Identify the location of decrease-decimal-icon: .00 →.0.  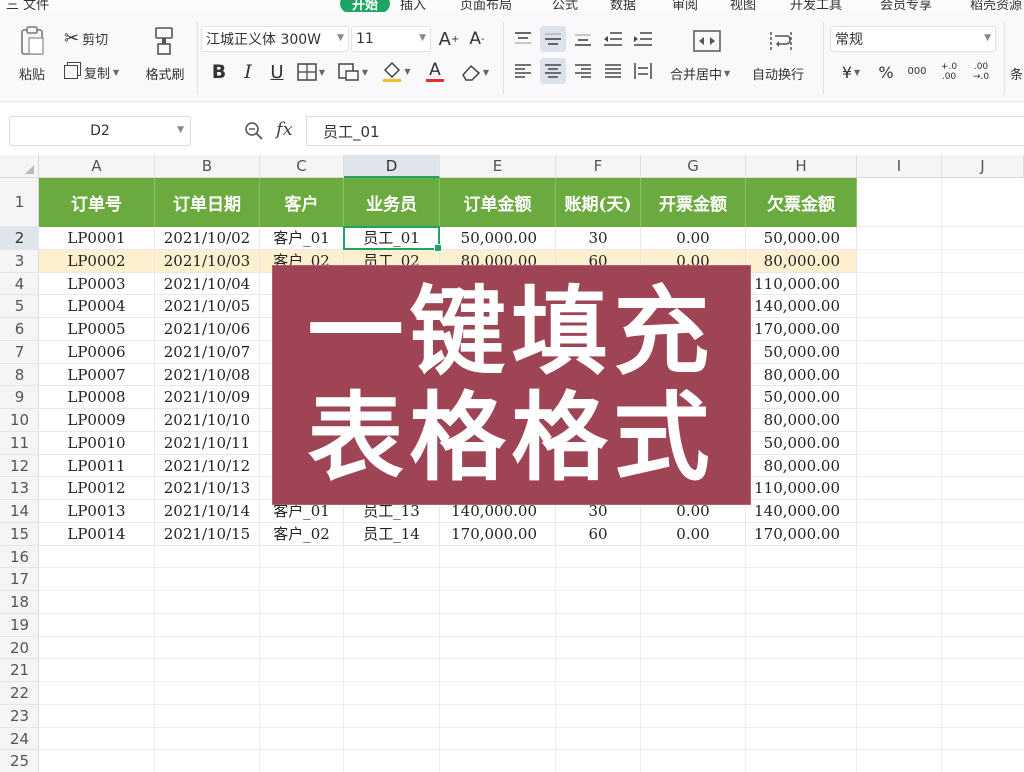
(981, 72).